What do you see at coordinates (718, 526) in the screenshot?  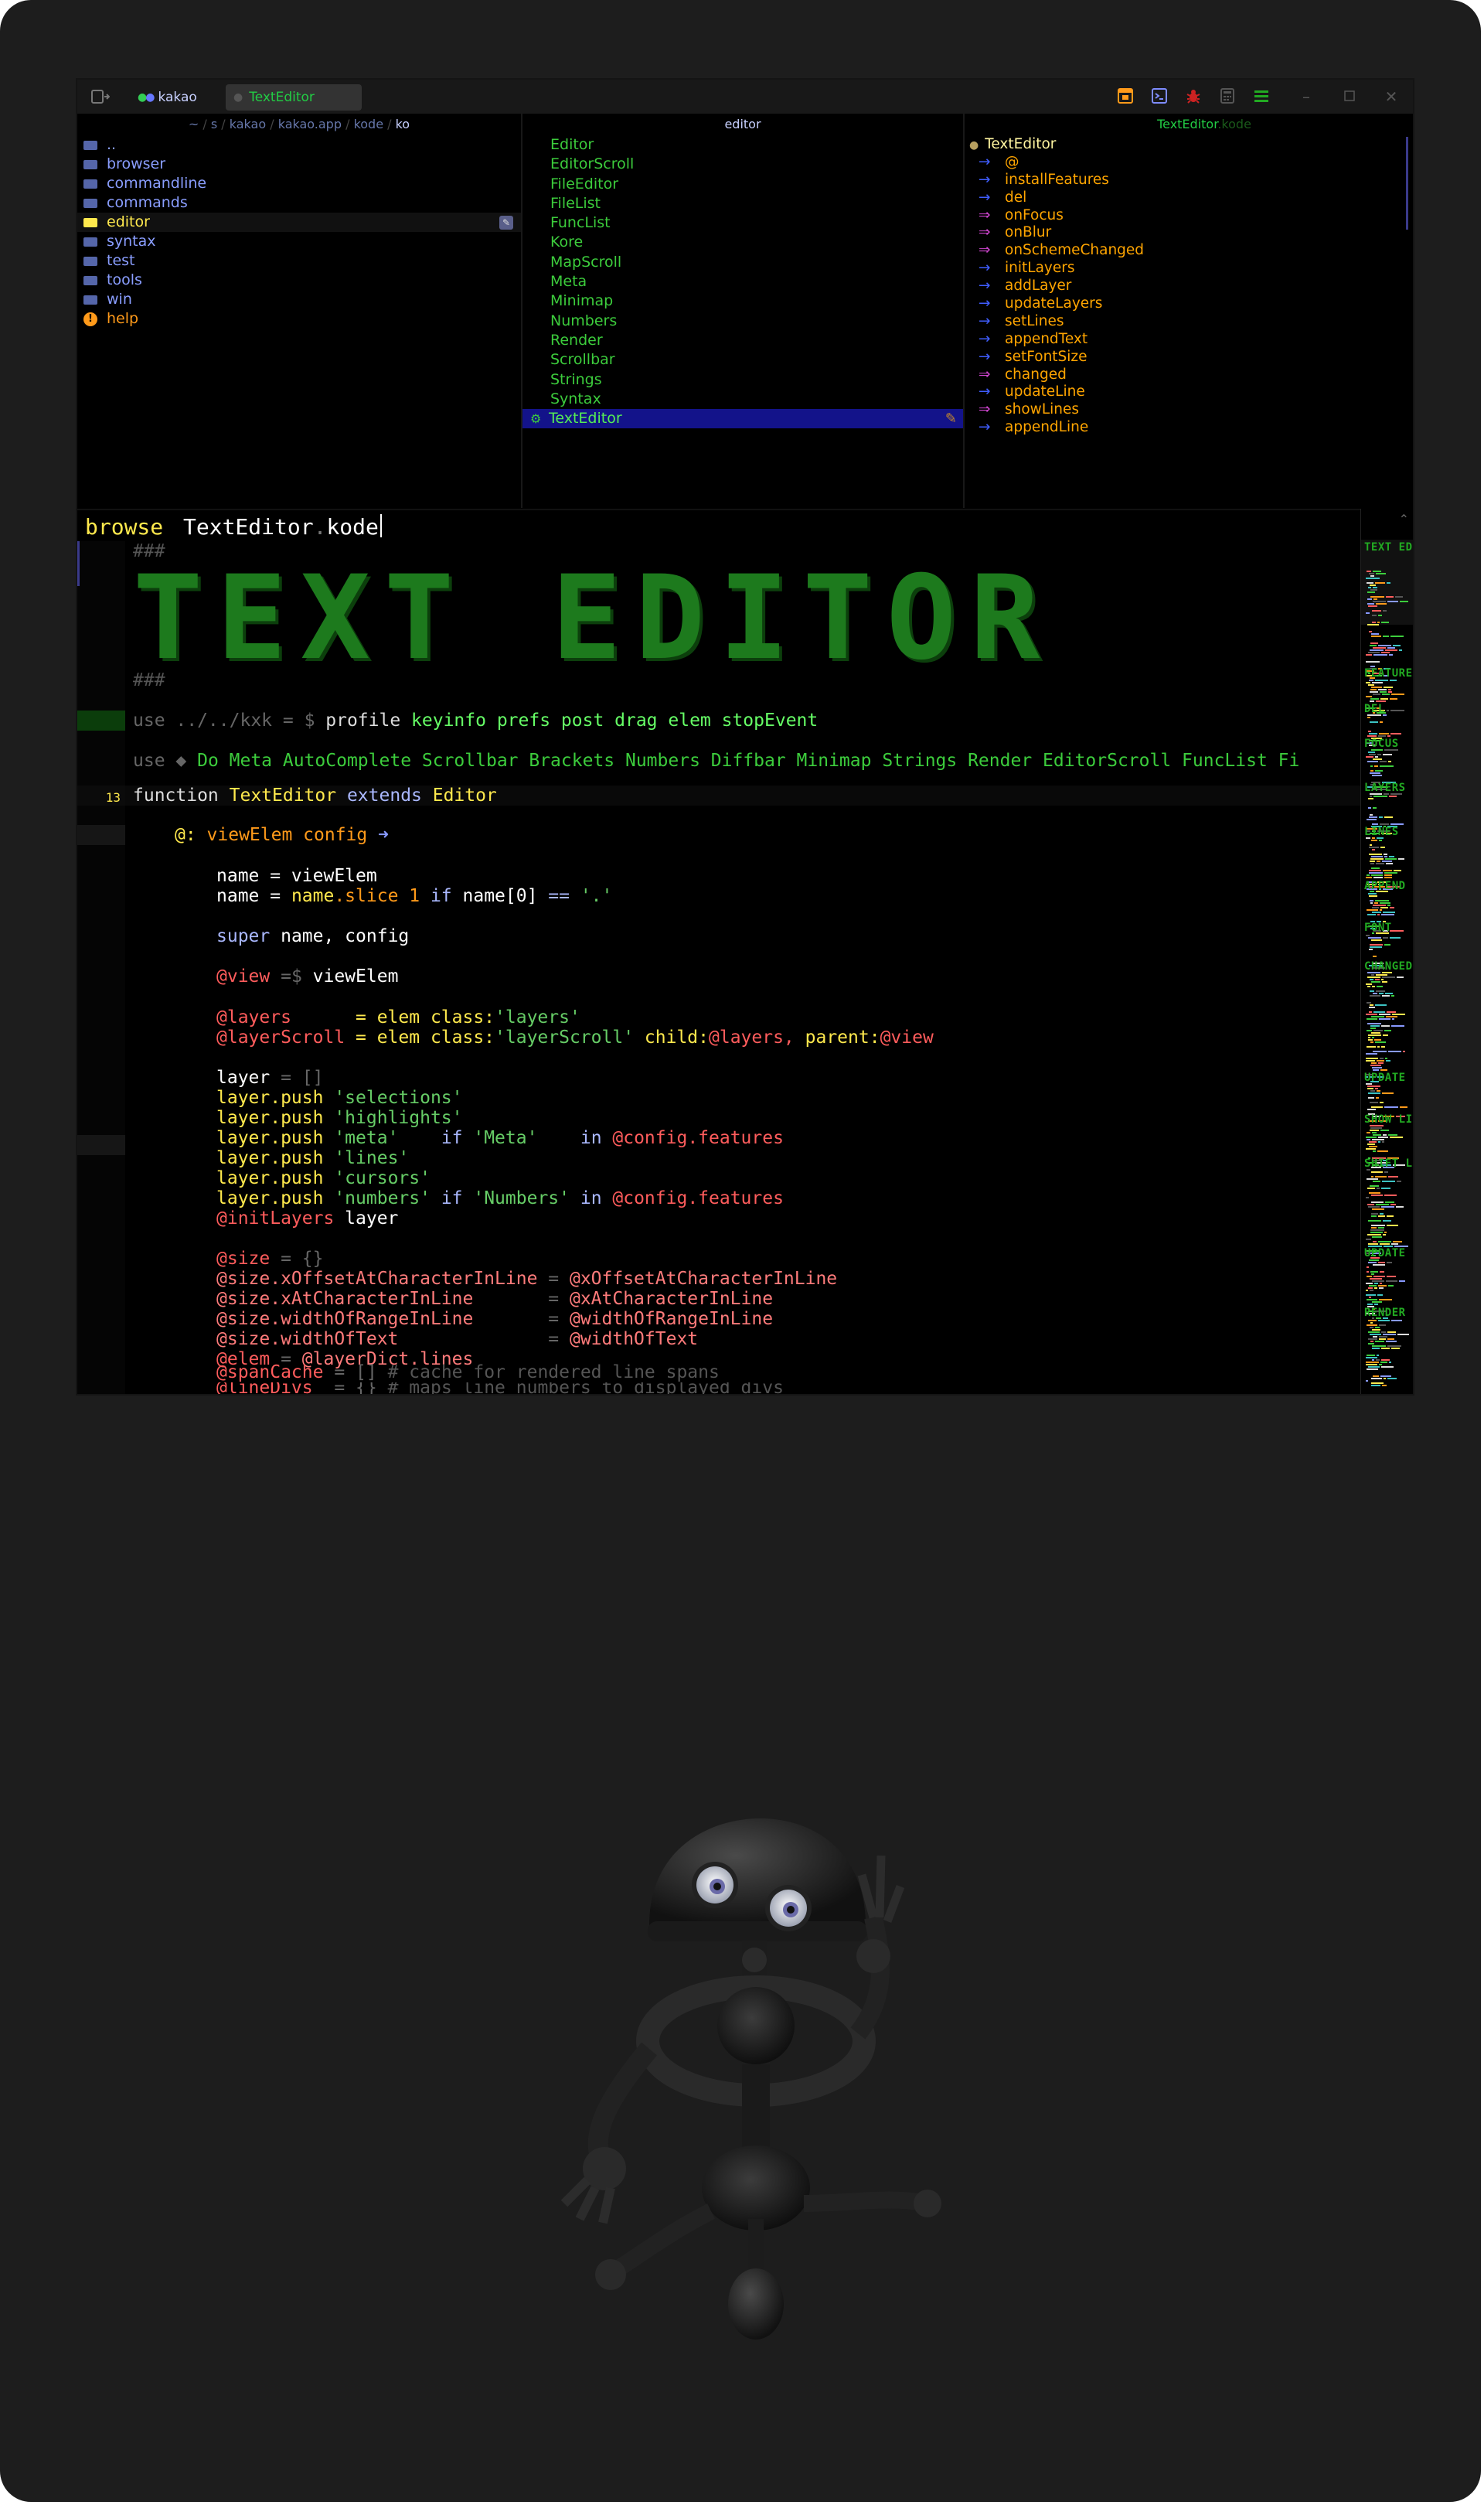 I see `command-line: browse TextEditor.kode` at bounding box center [718, 526].